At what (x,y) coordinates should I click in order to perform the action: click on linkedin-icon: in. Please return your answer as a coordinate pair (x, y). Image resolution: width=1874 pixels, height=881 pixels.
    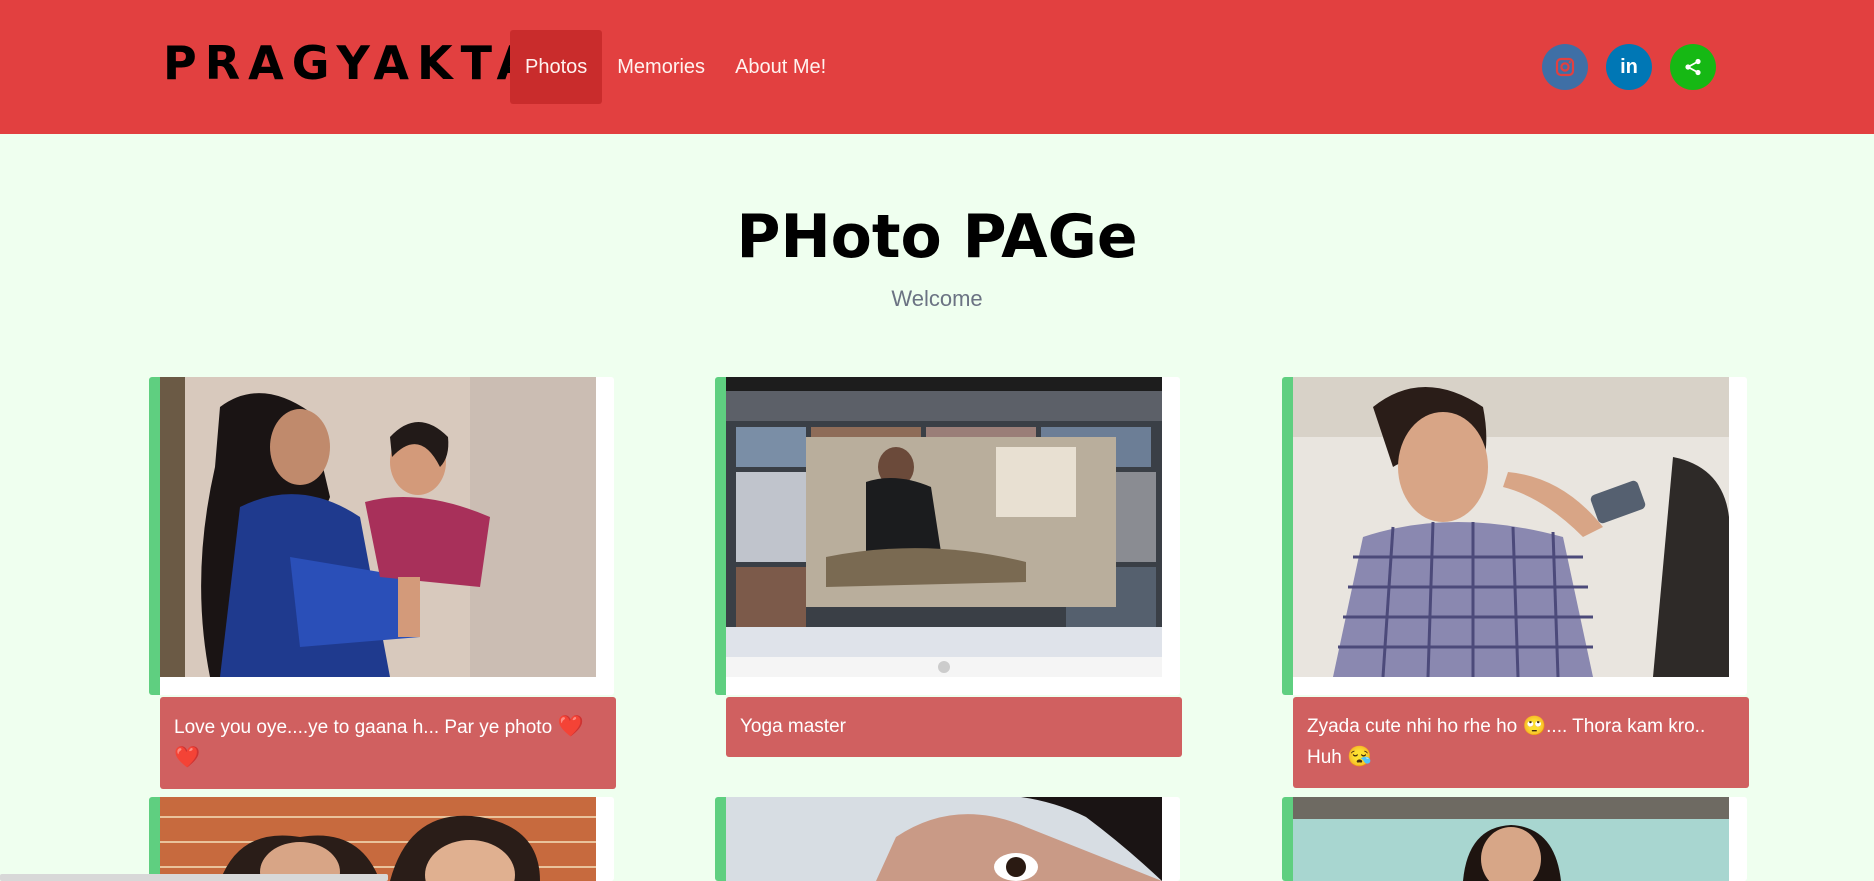
    Looking at the image, I should click on (1629, 67).